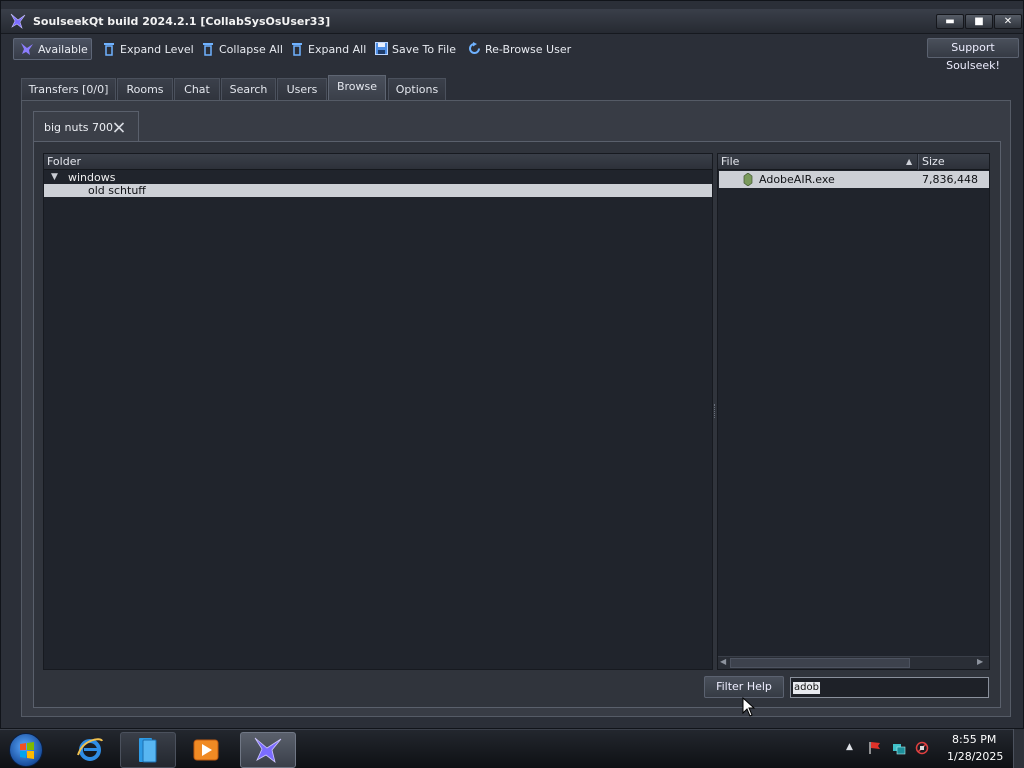 This screenshot has width=1024, height=768. I want to click on tree-item-windows: ▼ windows, so click(378, 177).